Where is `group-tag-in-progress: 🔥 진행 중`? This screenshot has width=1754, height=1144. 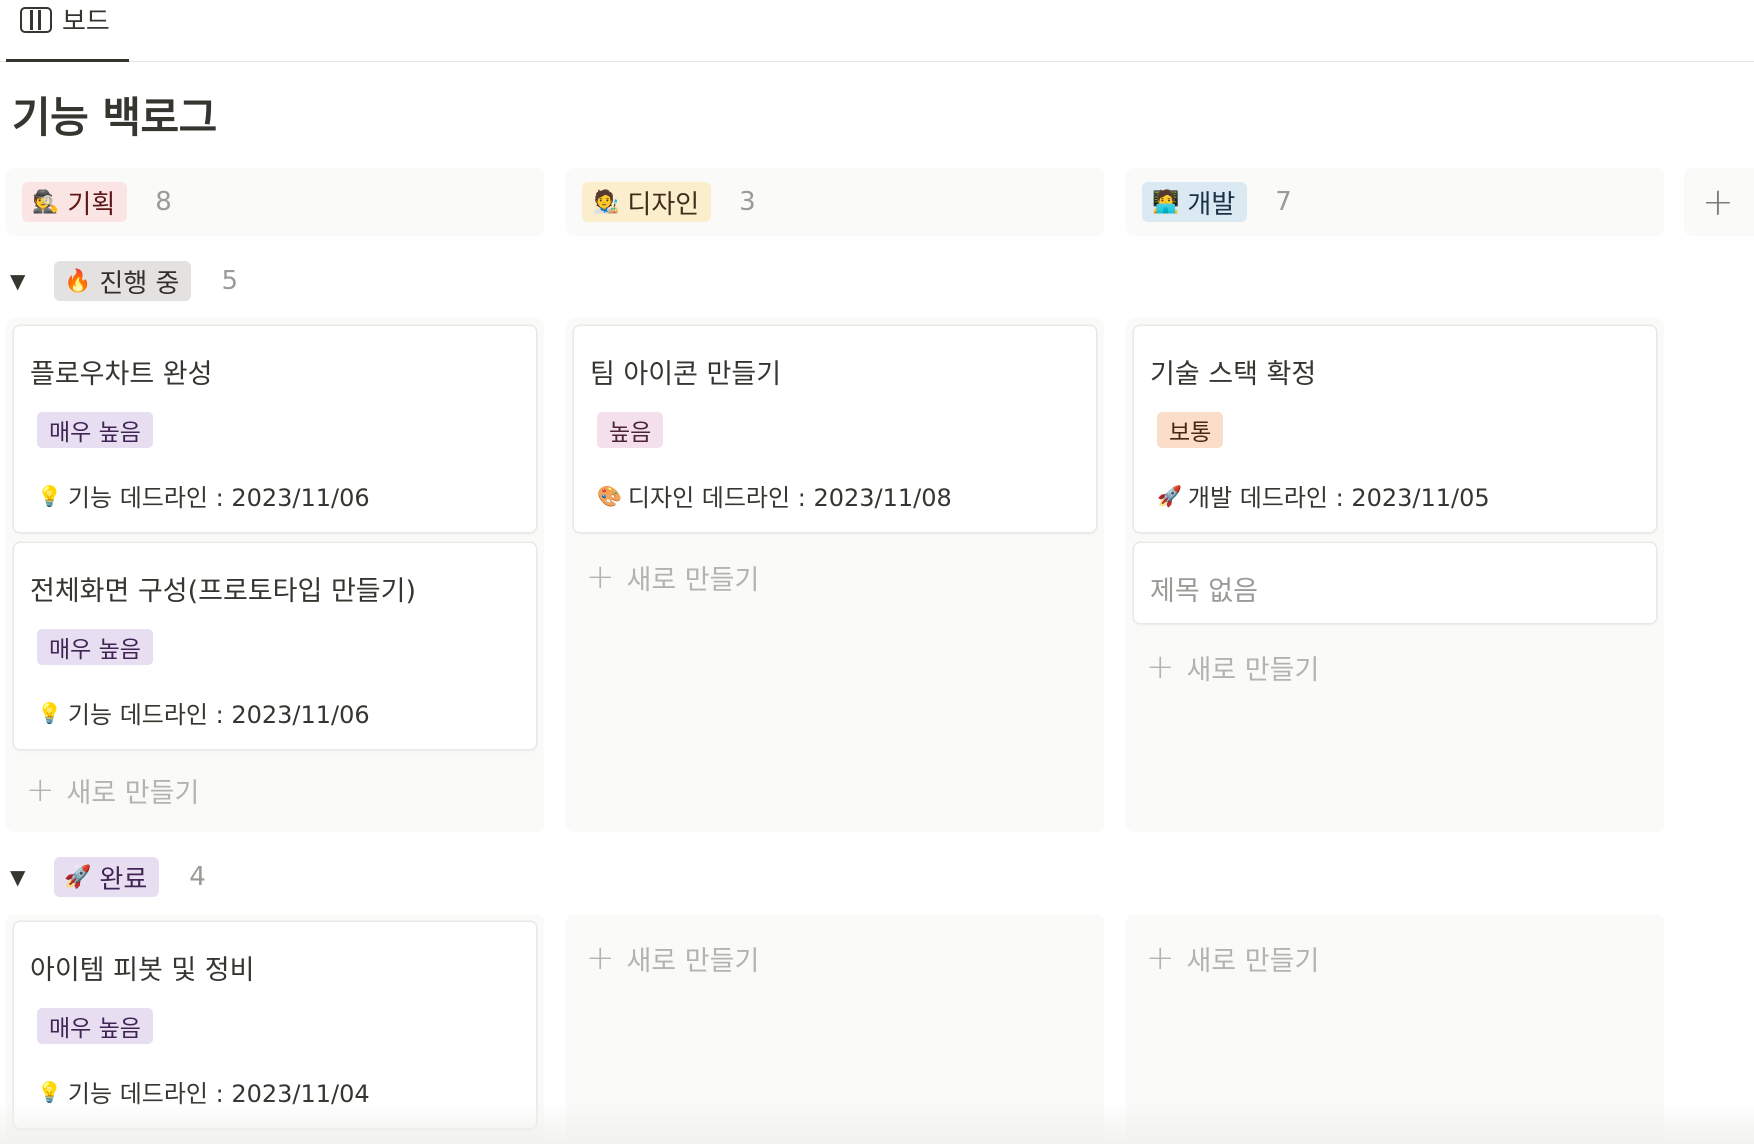 group-tag-in-progress: 🔥 진행 중 is located at coordinates (123, 281).